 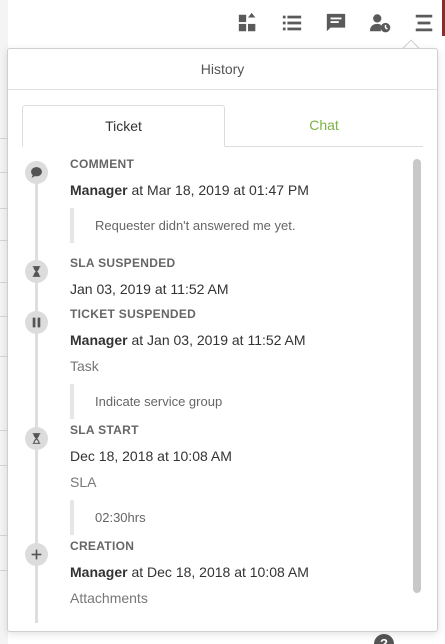 What do you see at coordinates (237, 277) in the screenshot?
I see `event-content: SLA SUSPENDED Jan 03, 2019 at 11:52 AM` at bounding box center [237, 277].